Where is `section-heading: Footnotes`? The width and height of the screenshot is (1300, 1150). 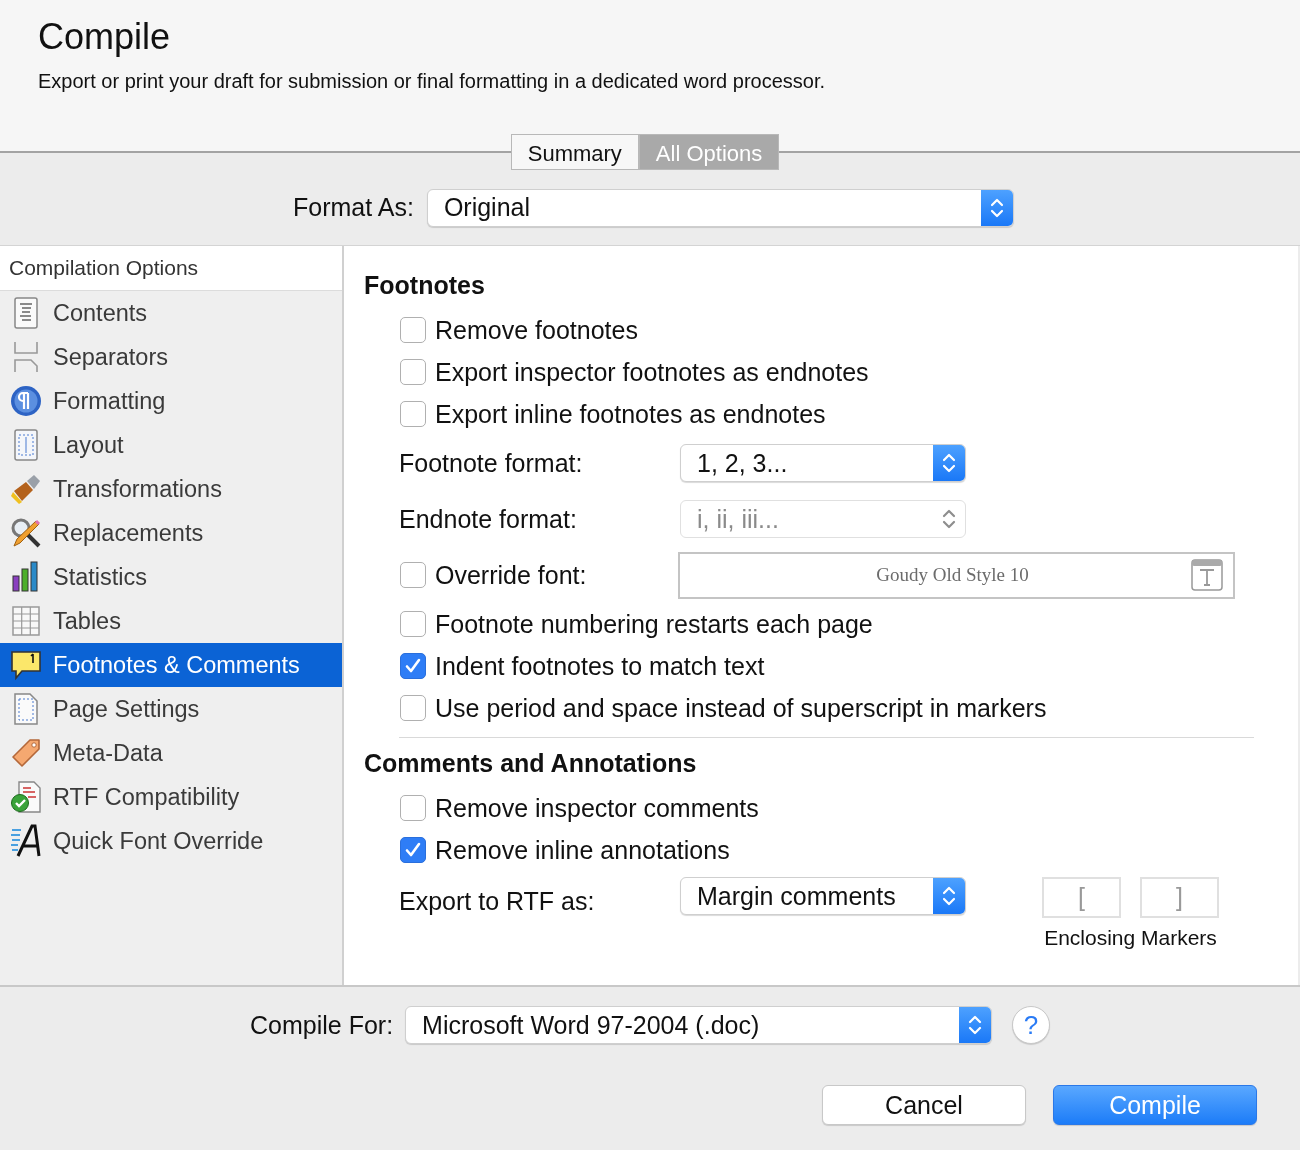 section-heading: Footnotes is located at coordinates (425, 285).